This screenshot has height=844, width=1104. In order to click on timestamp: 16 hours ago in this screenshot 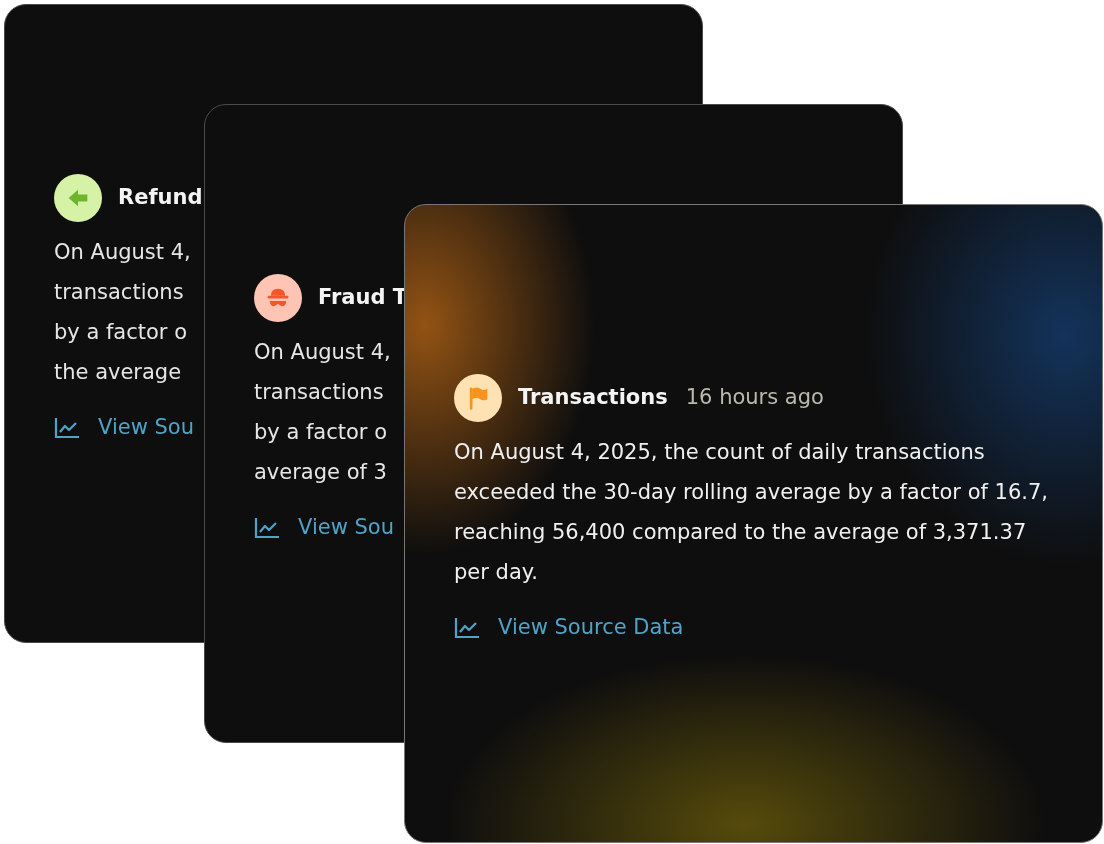, I will do `click(754, 398)`.